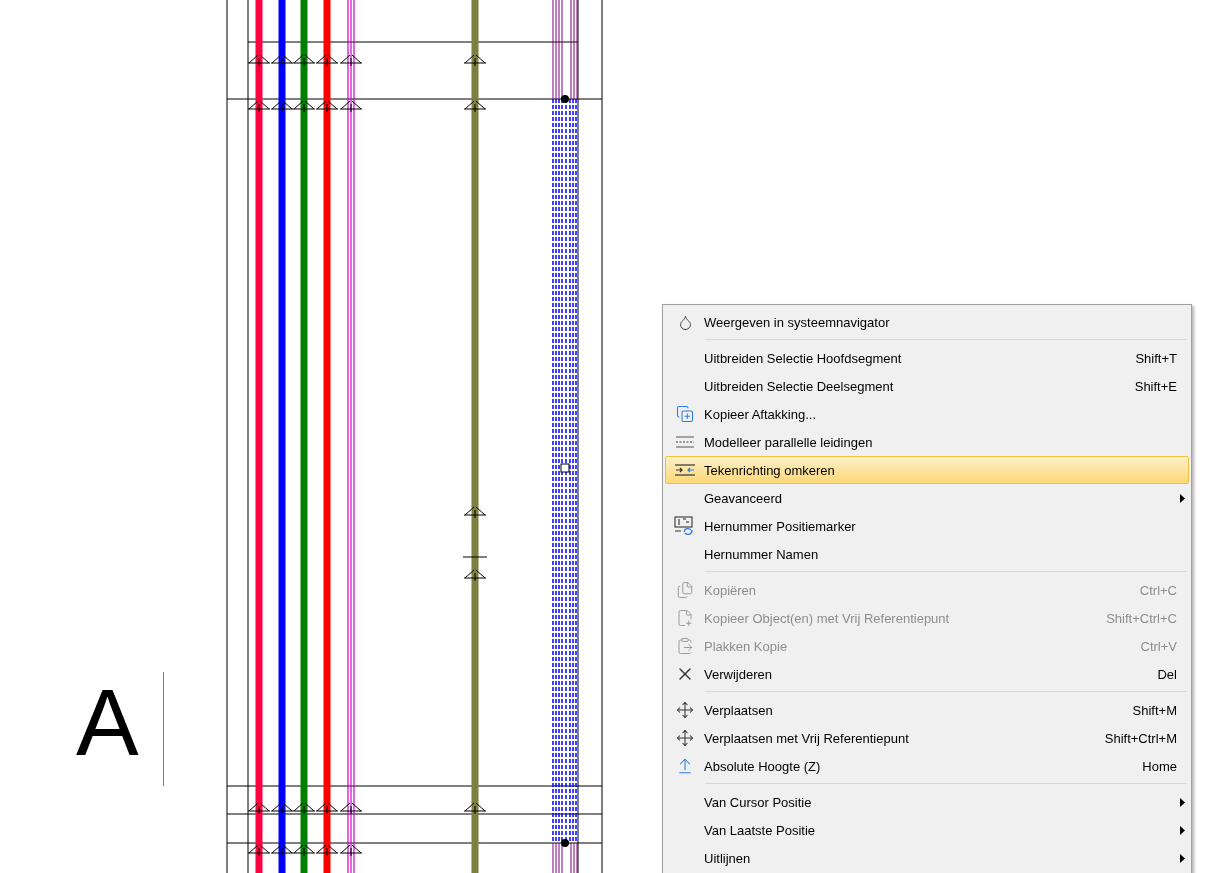  What do you see at coordinates (685, 470) in the screenshot?
I see `reverse-arrows-icon` at bounding box center [685, 470].